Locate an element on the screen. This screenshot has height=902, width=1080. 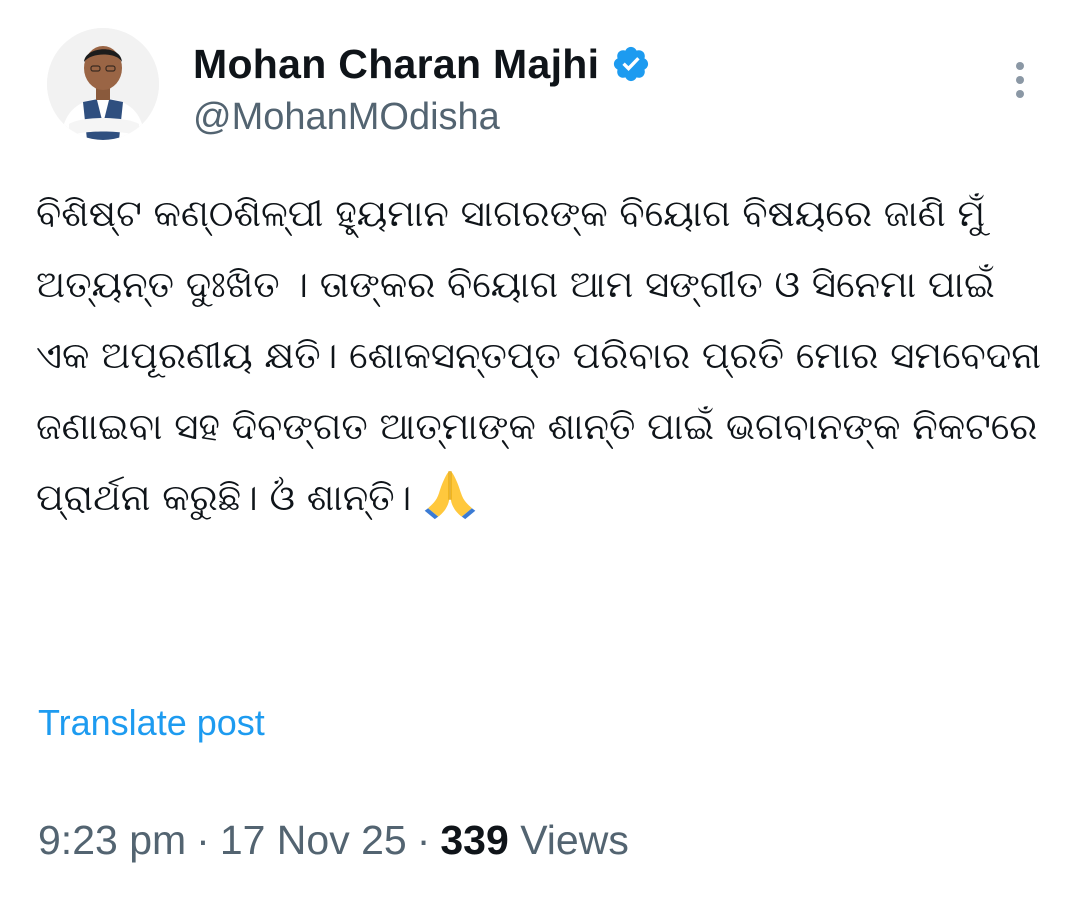
translate-post-link: Translate post is located at coordinates (151, 723).